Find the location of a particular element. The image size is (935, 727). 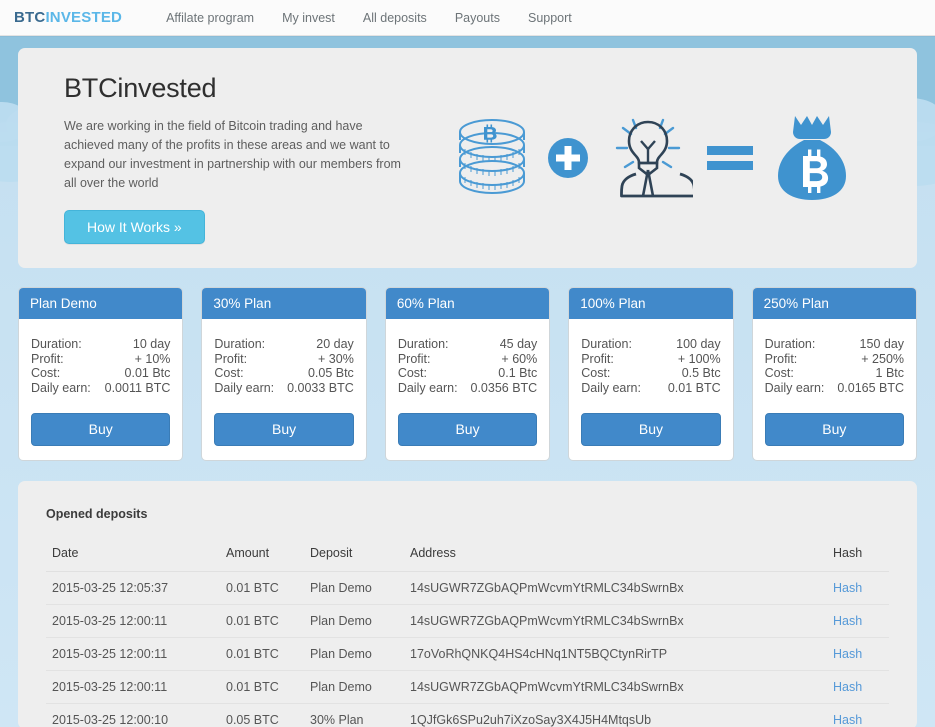

nav-item-my-invest: My invest is located at coordinates (308, 18).